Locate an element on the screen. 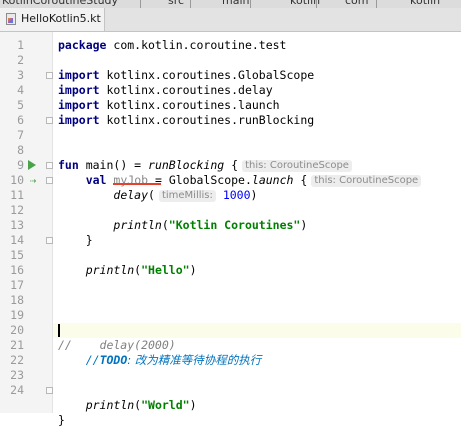  string-literal: "World" is located at coordinates (165, 405).